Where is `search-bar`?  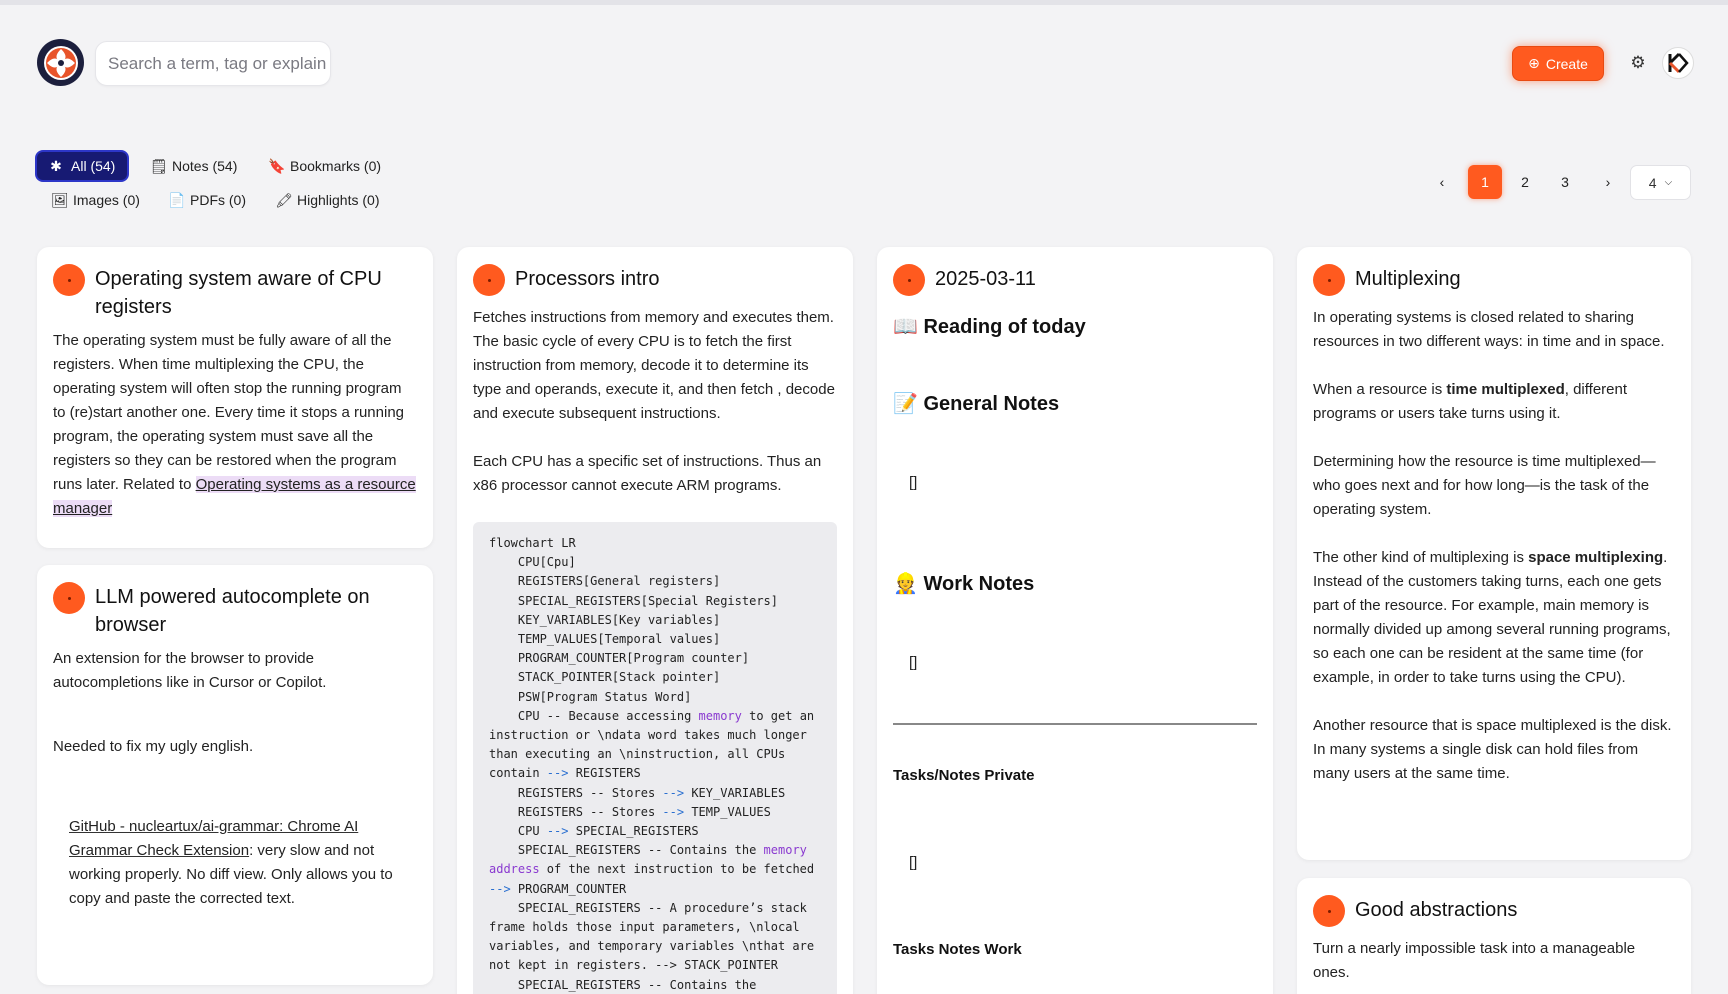
search-bar is located at coordinates (213, 63).